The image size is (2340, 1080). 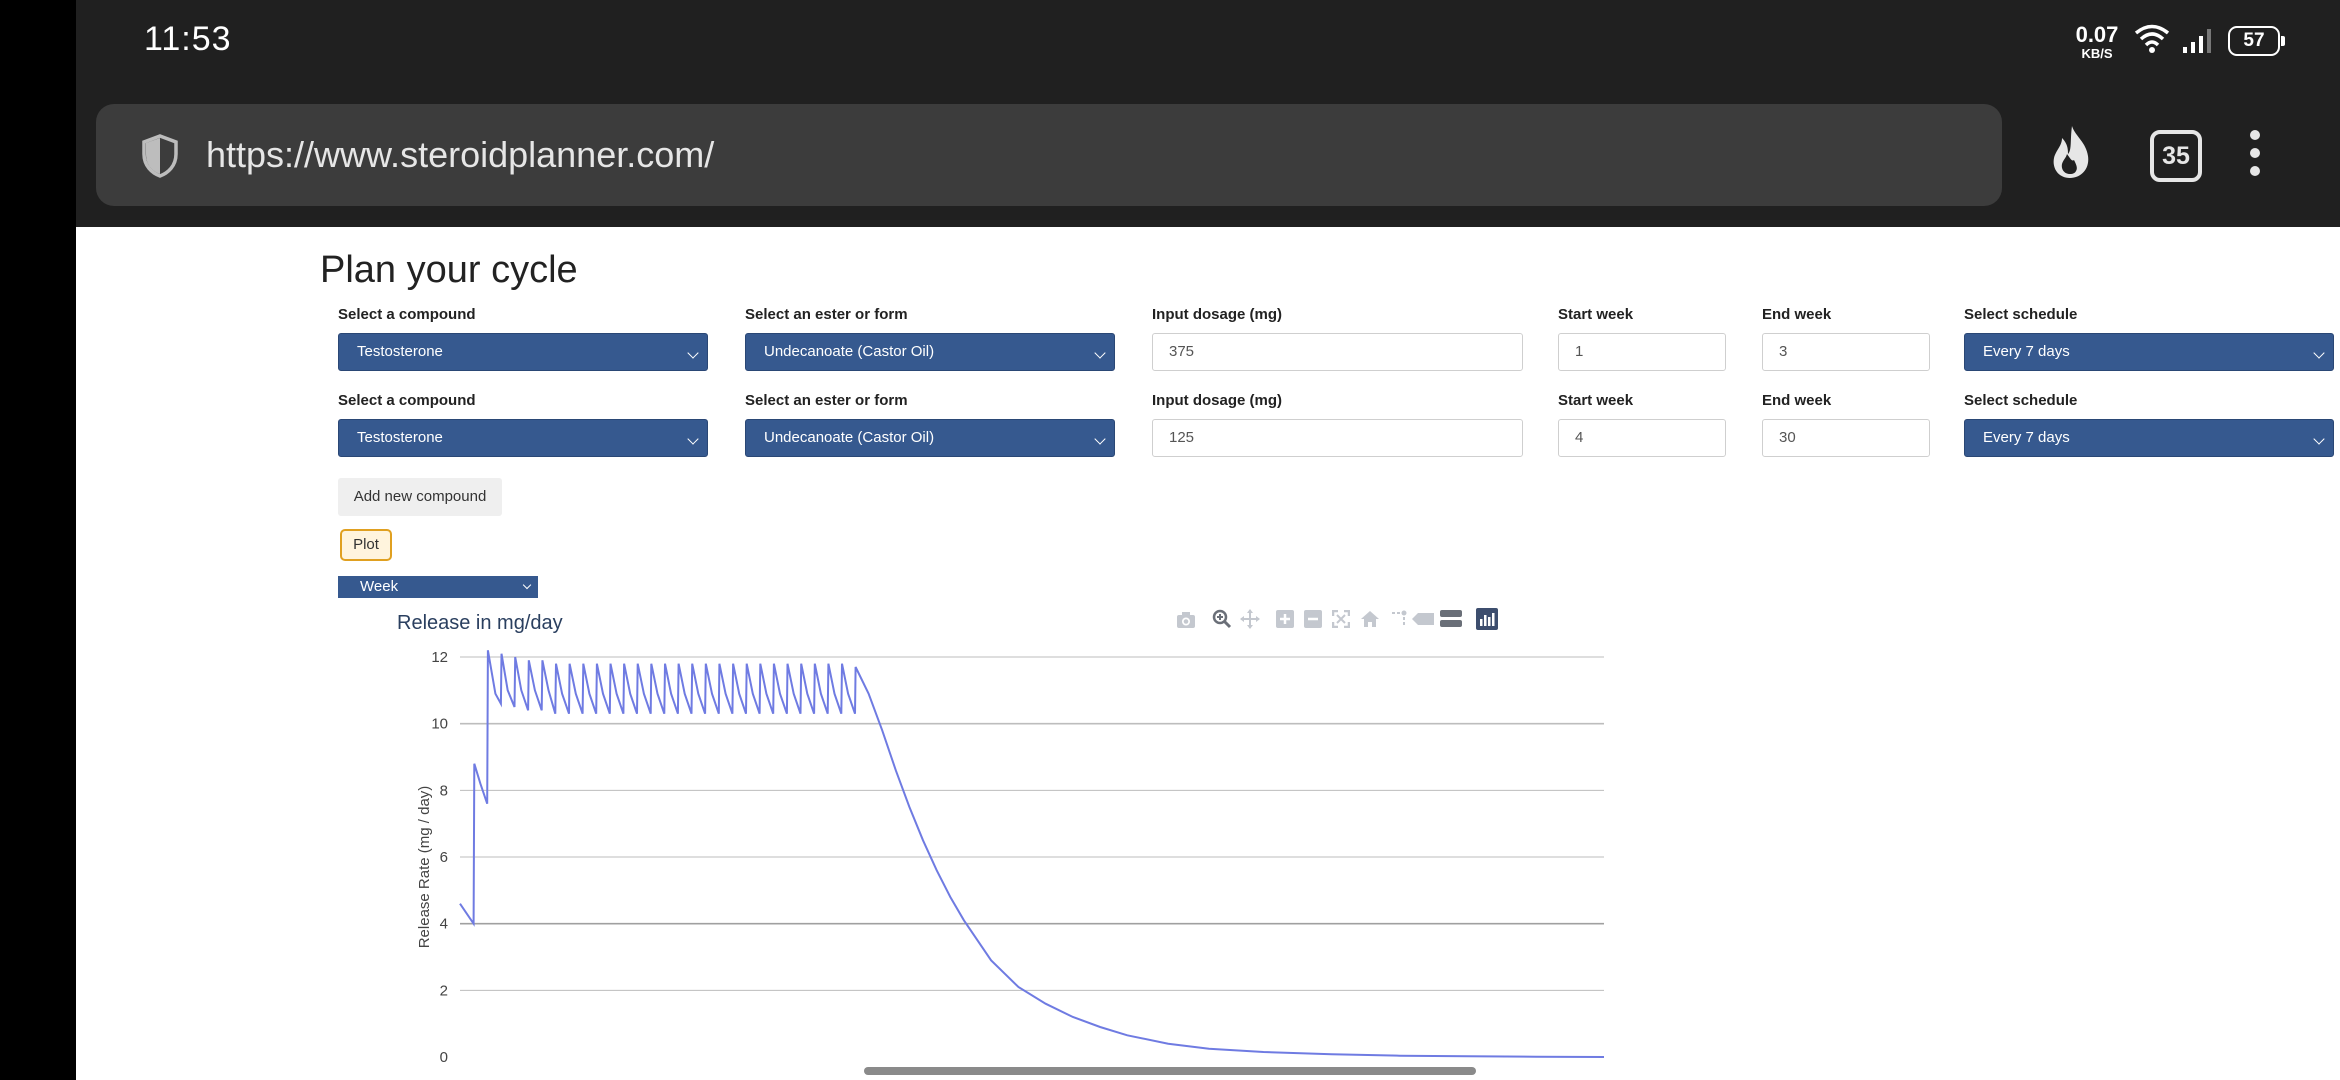 I want to click on y-tick-label: 4, so click(x=444, y=924).